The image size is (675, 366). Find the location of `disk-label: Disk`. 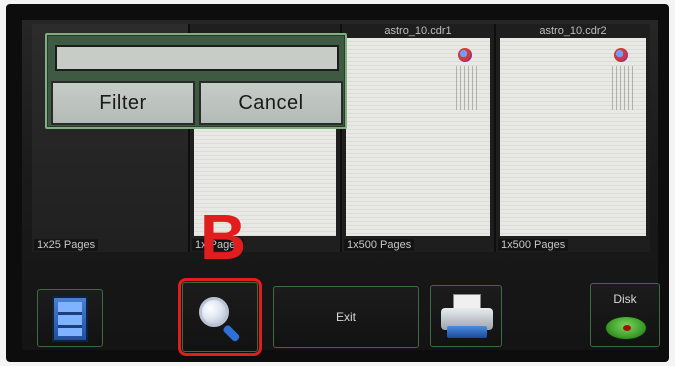

disk-label: Disk is located at coordinates (625, 299).